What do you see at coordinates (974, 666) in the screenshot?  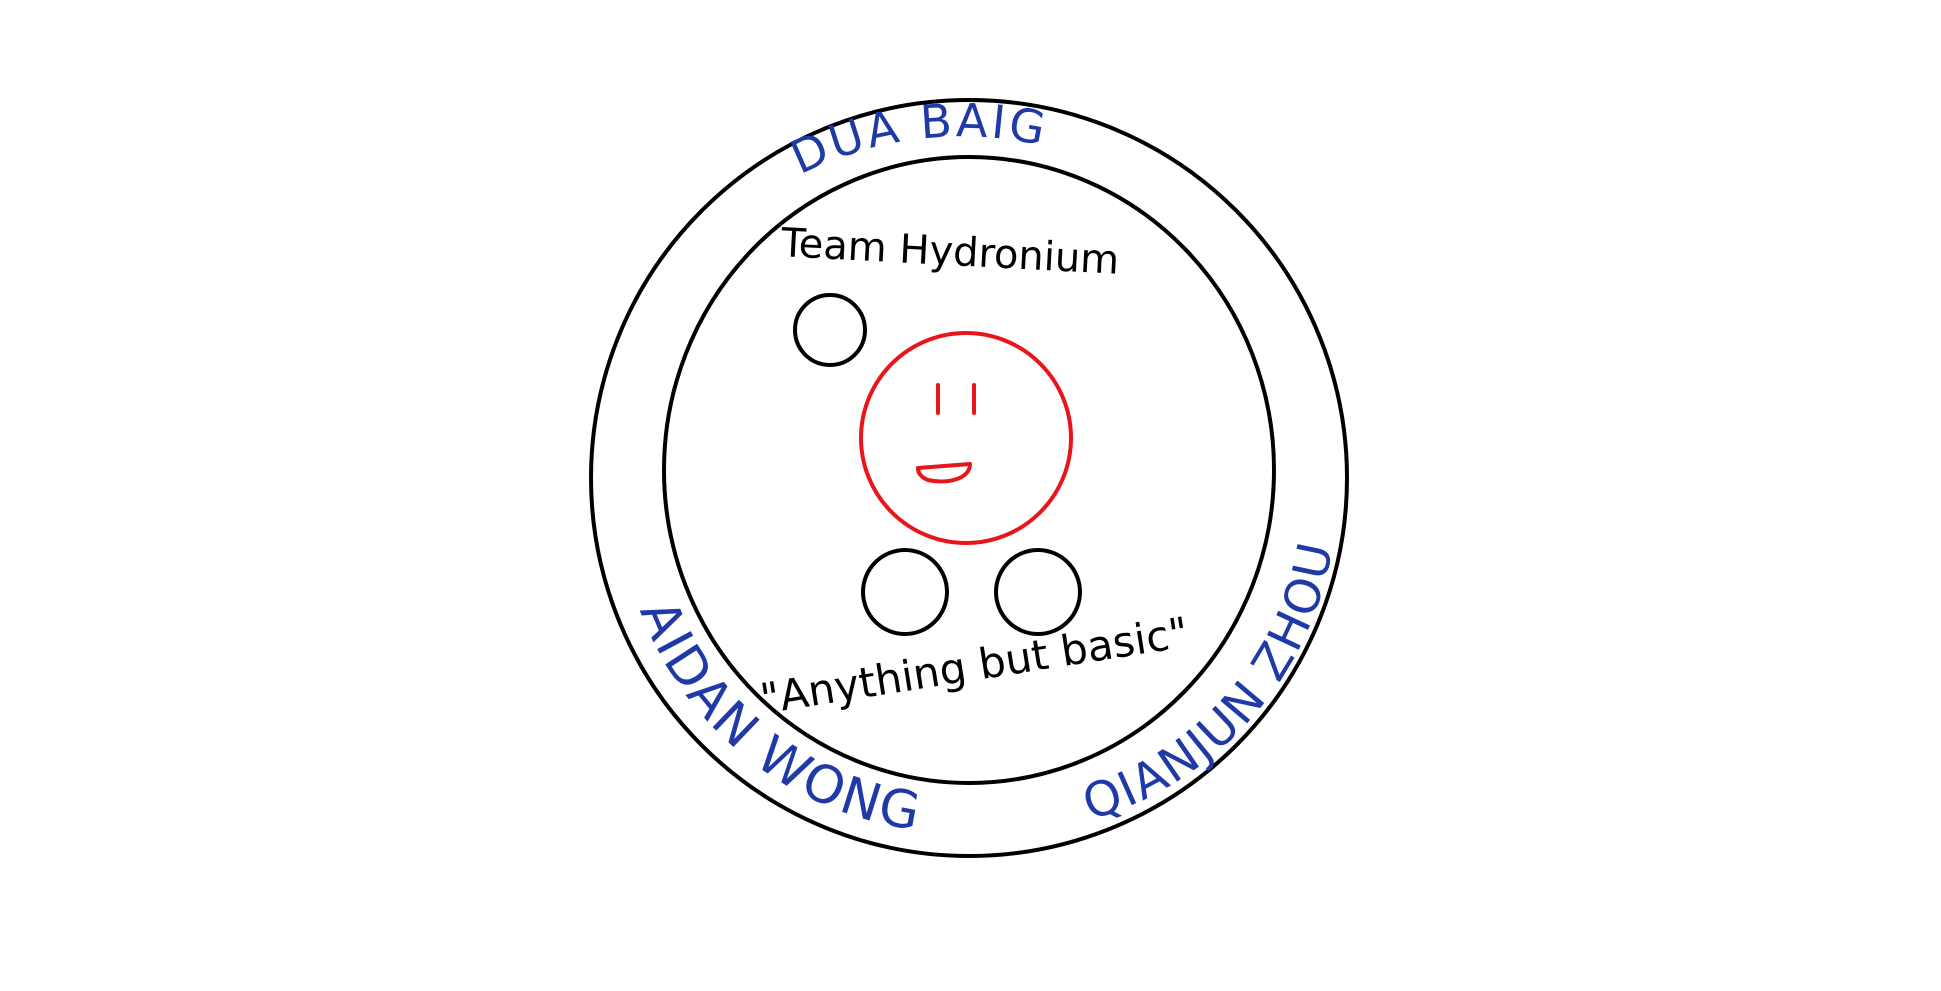 I see `motto: "Anything but basic"` at bounding box center [974, 666].